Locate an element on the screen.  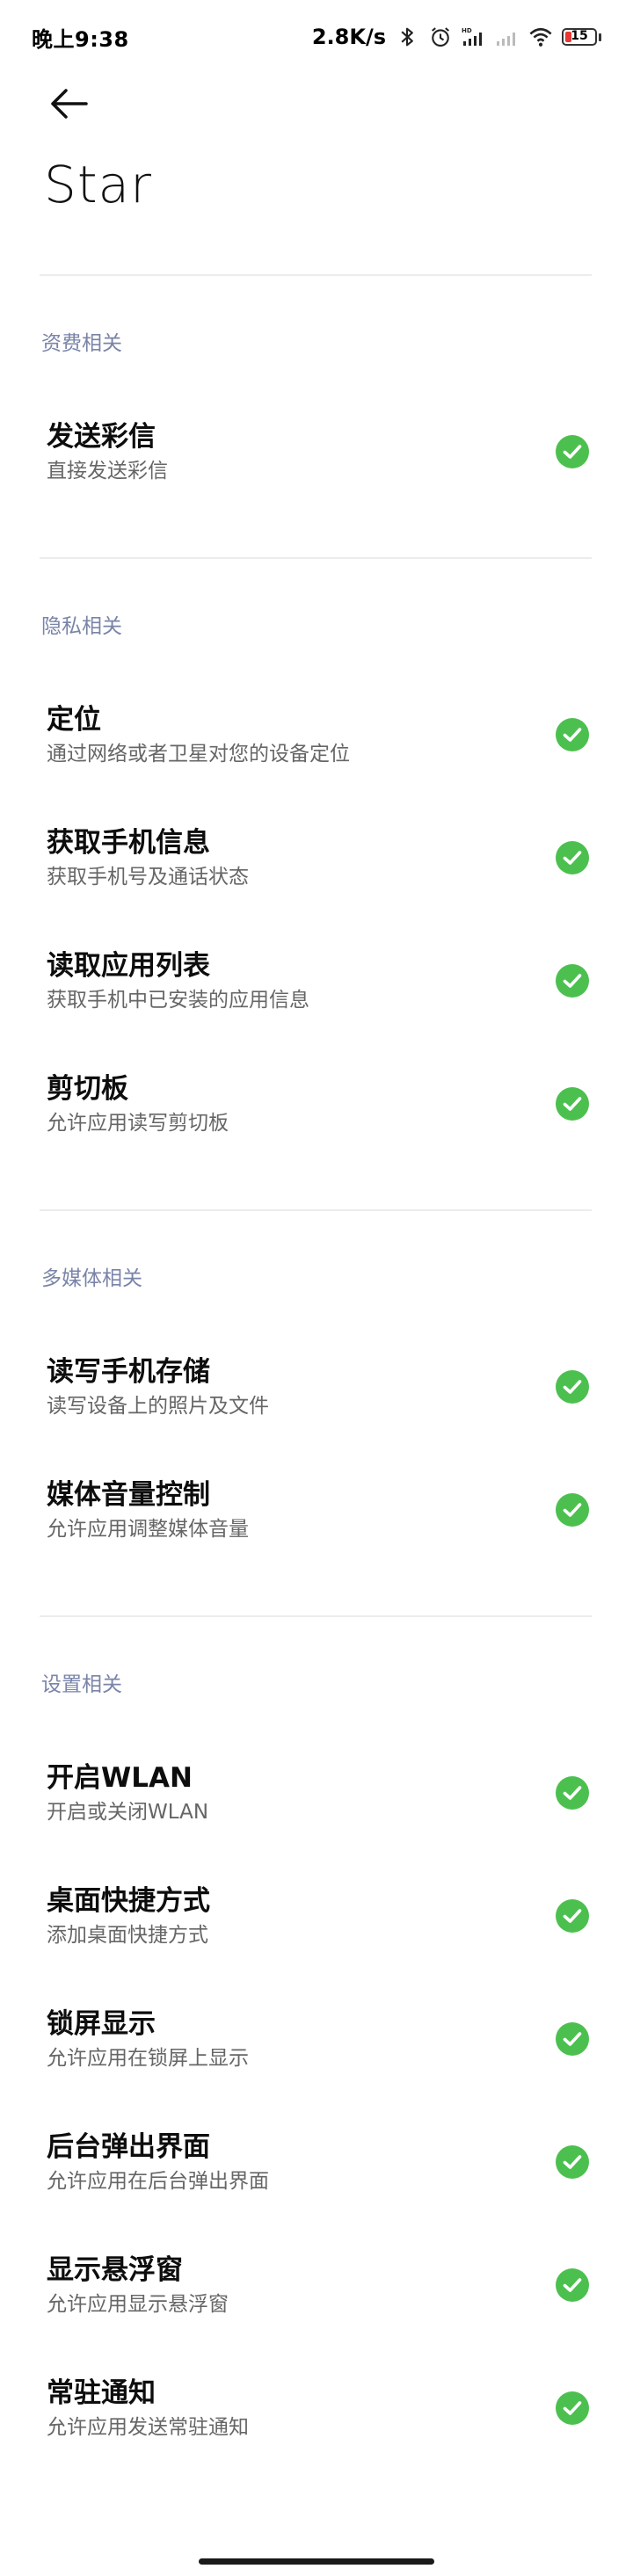
section-title: 资费相关 is located at coordinates (81, 343).